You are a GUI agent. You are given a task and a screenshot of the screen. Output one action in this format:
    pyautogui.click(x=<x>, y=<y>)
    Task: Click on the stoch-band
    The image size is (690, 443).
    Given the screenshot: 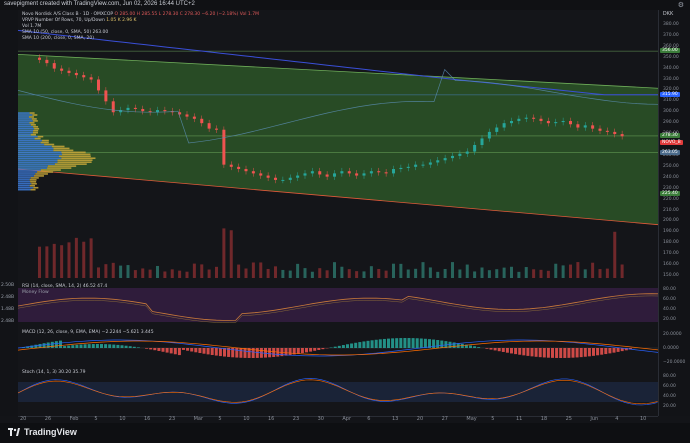 What is the action you would take?
    pyautogui.click(x=338, y=392)
    